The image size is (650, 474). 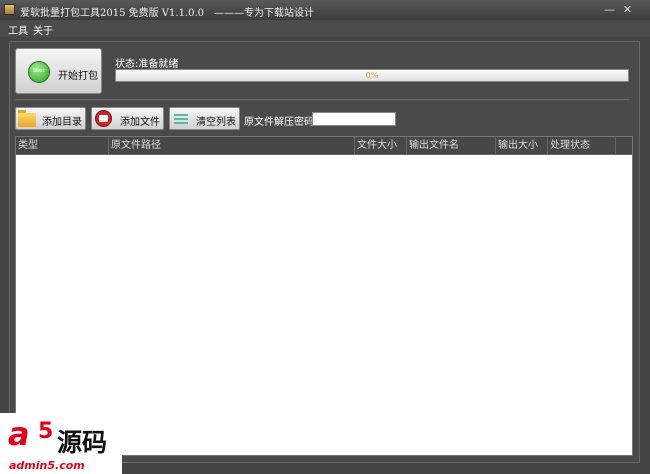 I want to click on watermark-url: admin5.com, so click(x=47, y=465).